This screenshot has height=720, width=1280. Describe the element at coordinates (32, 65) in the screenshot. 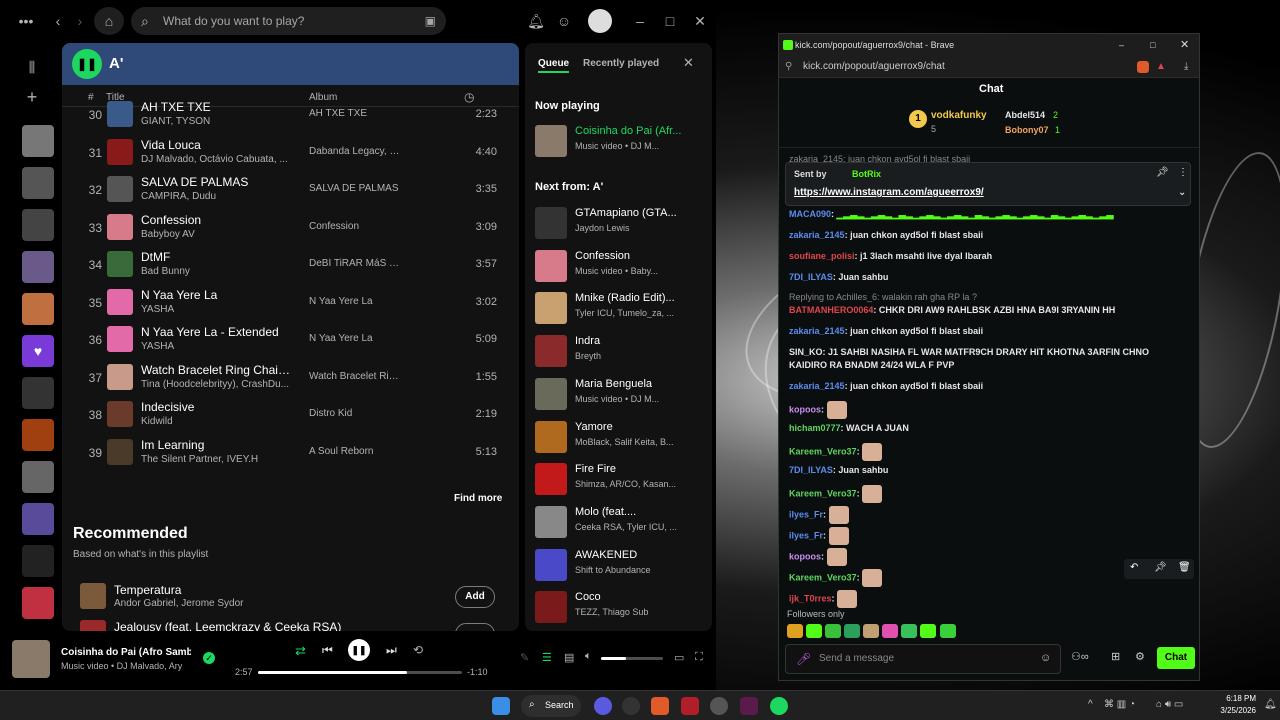

I see `library-icon: ⫼` at that location.